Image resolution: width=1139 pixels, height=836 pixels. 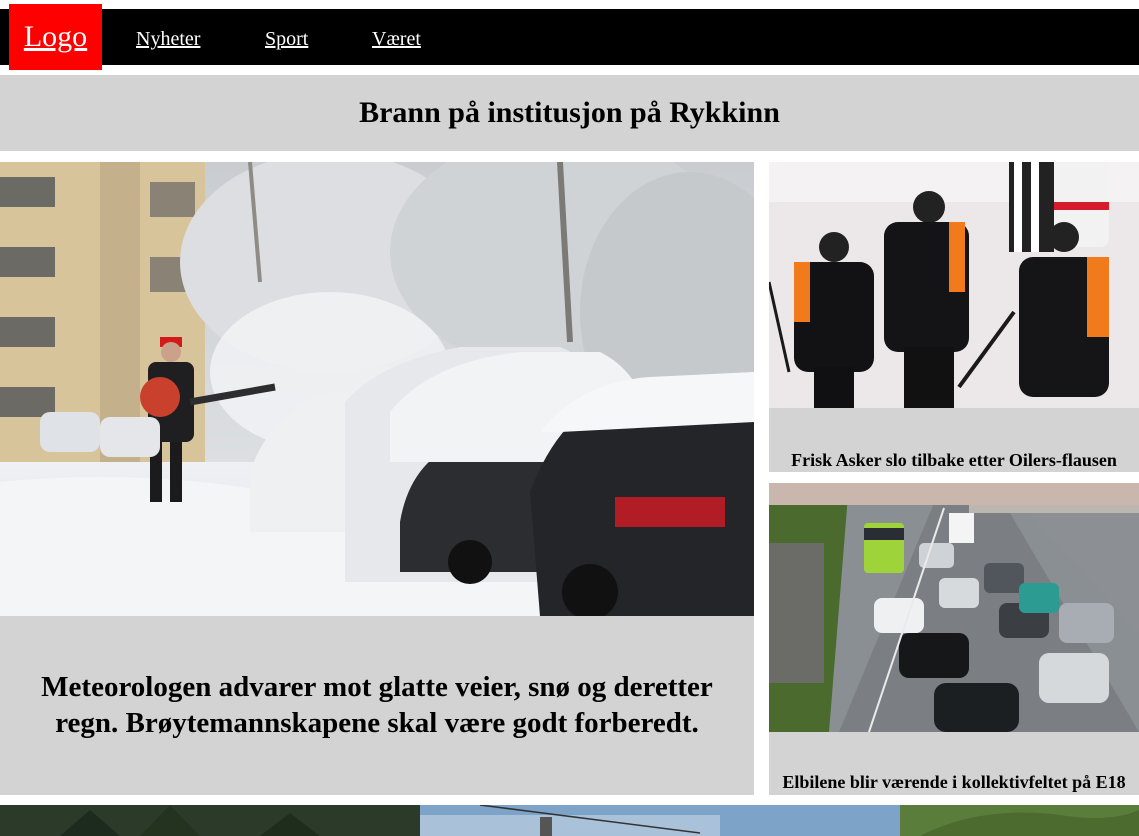 I want to click on logo-link: Logo, so click(x=55, y=37).